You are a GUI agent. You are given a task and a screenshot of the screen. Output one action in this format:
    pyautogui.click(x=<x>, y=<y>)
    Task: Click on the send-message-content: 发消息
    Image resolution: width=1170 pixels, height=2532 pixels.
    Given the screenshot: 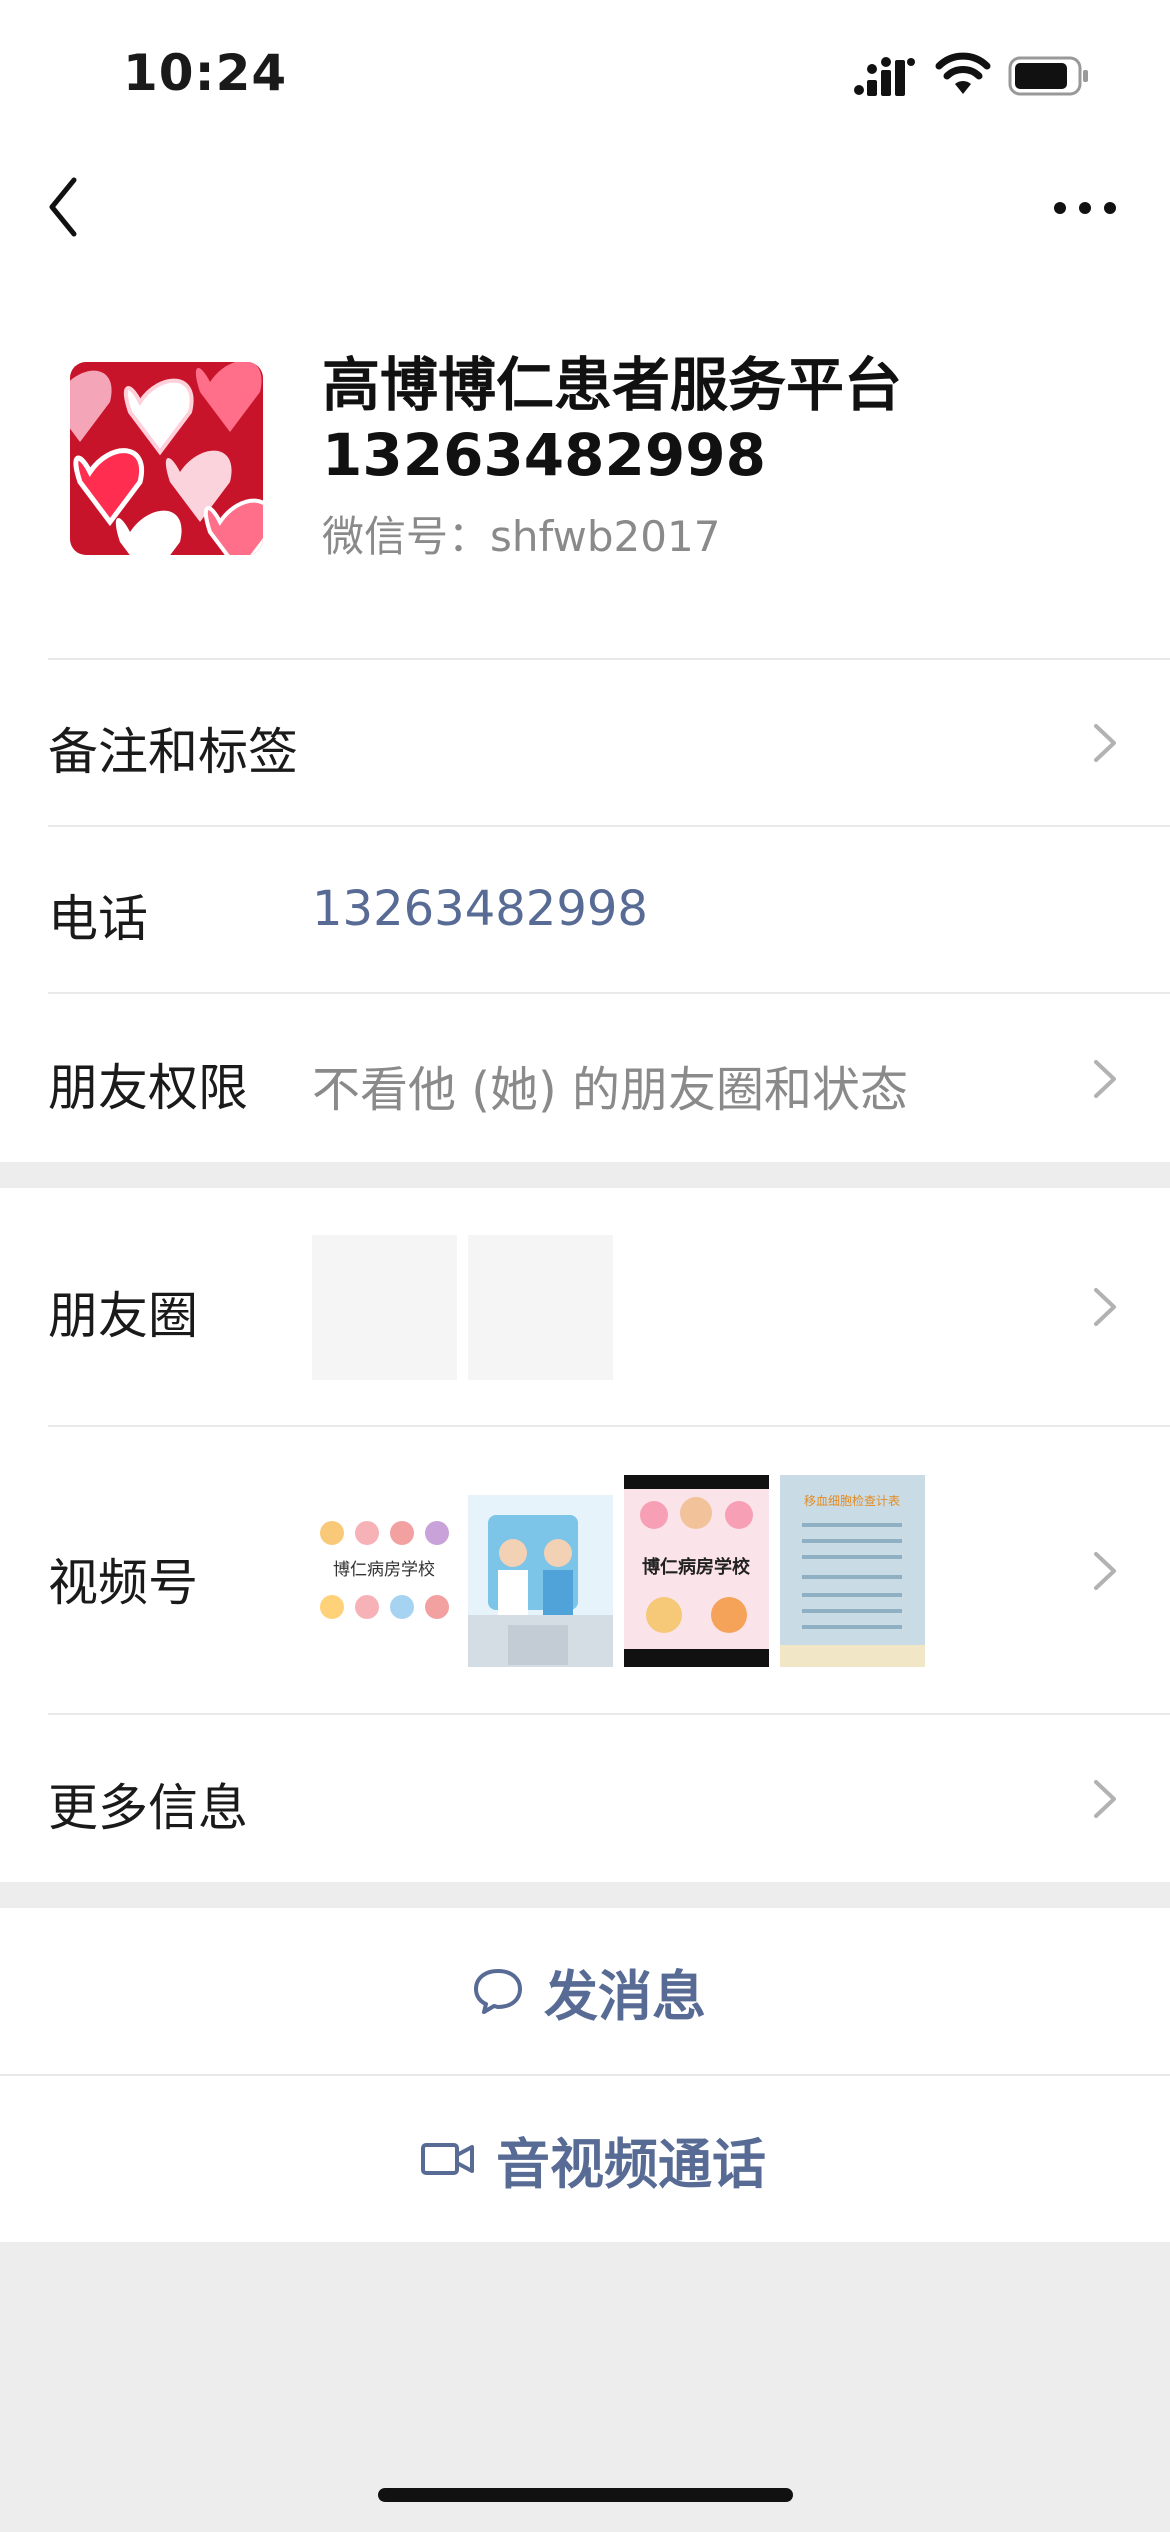 What is the action you would take?
    pyautogui.click(x=589, y=1991)
    